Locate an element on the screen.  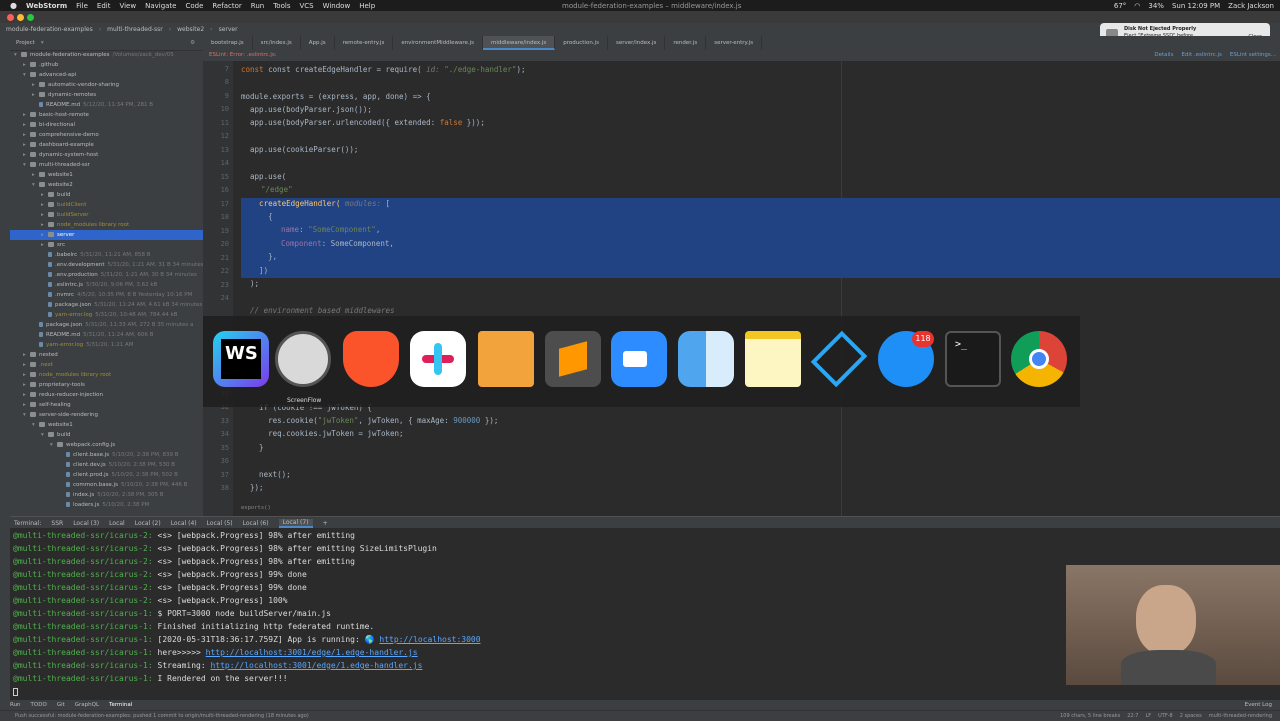
chrome-icon is located at coordinates (1039, 359).